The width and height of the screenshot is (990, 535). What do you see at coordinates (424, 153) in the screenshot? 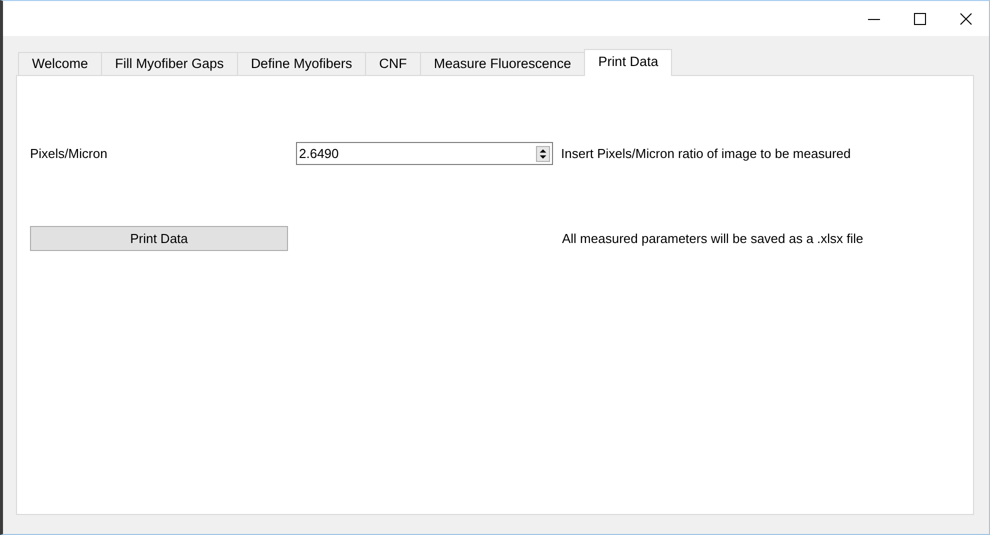
I see `number-spinner: 2.6490` at bounding box center [424, 153].